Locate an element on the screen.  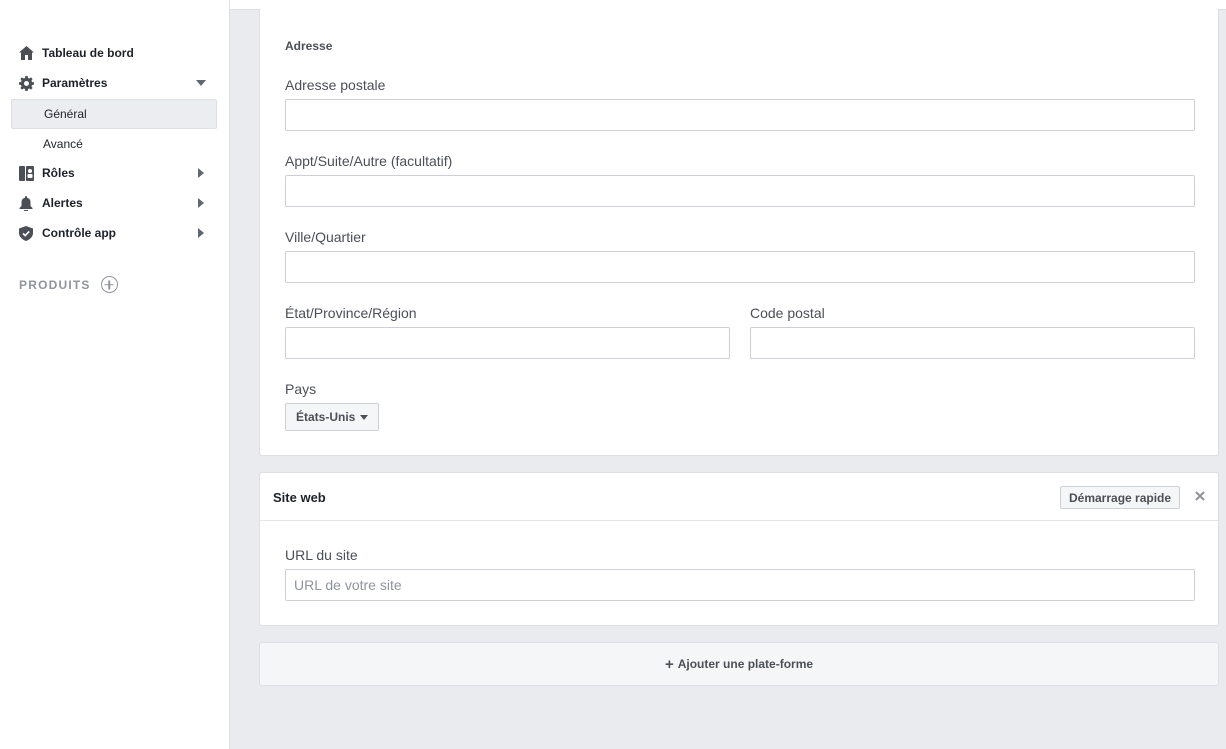
country-select: États-Unis is located at coordinates (332, 417).